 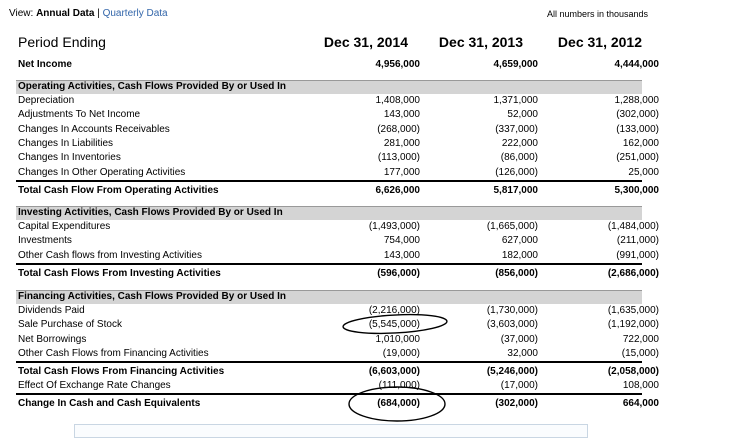 What do you see at coordinates (395, 367) in the screenshot?
I see `annotation-overlay` at bounding box center [395, 367].